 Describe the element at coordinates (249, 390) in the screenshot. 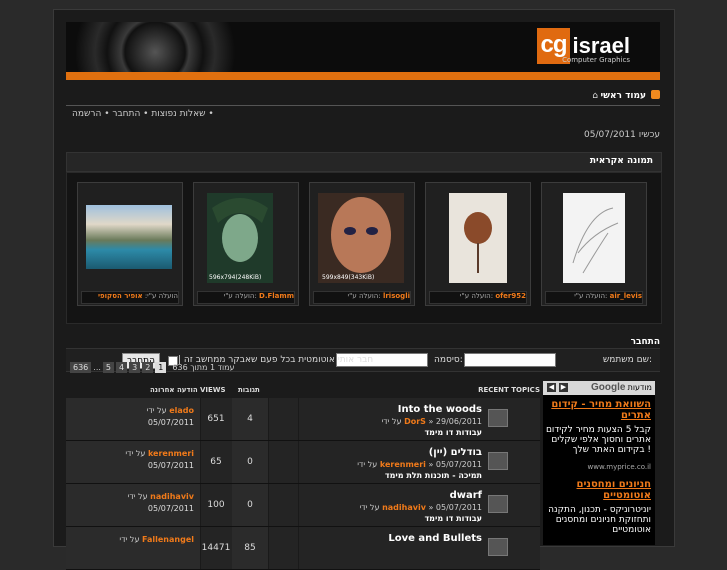

I see `col-replies: תגובות` at that location.